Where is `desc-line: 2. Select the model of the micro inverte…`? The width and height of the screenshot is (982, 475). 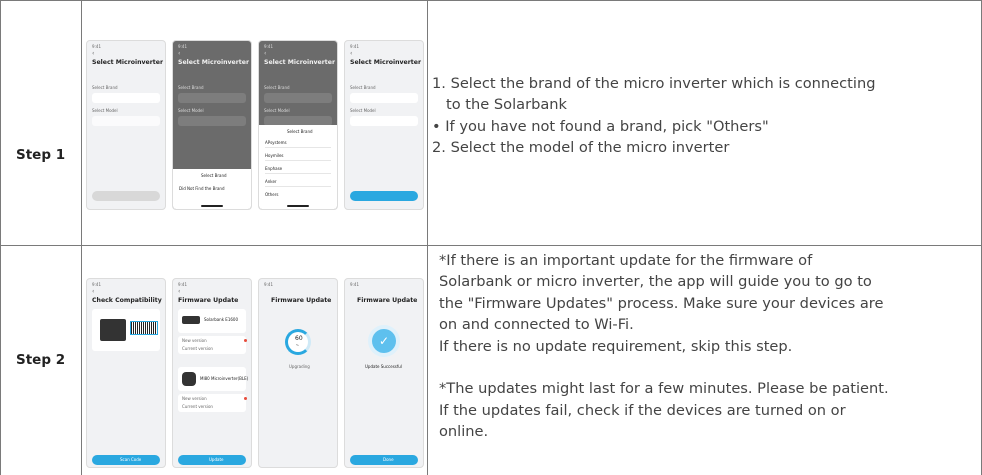
desc-line: 2. Select the model of the micro inverte… is located at coordinates (581, 148).